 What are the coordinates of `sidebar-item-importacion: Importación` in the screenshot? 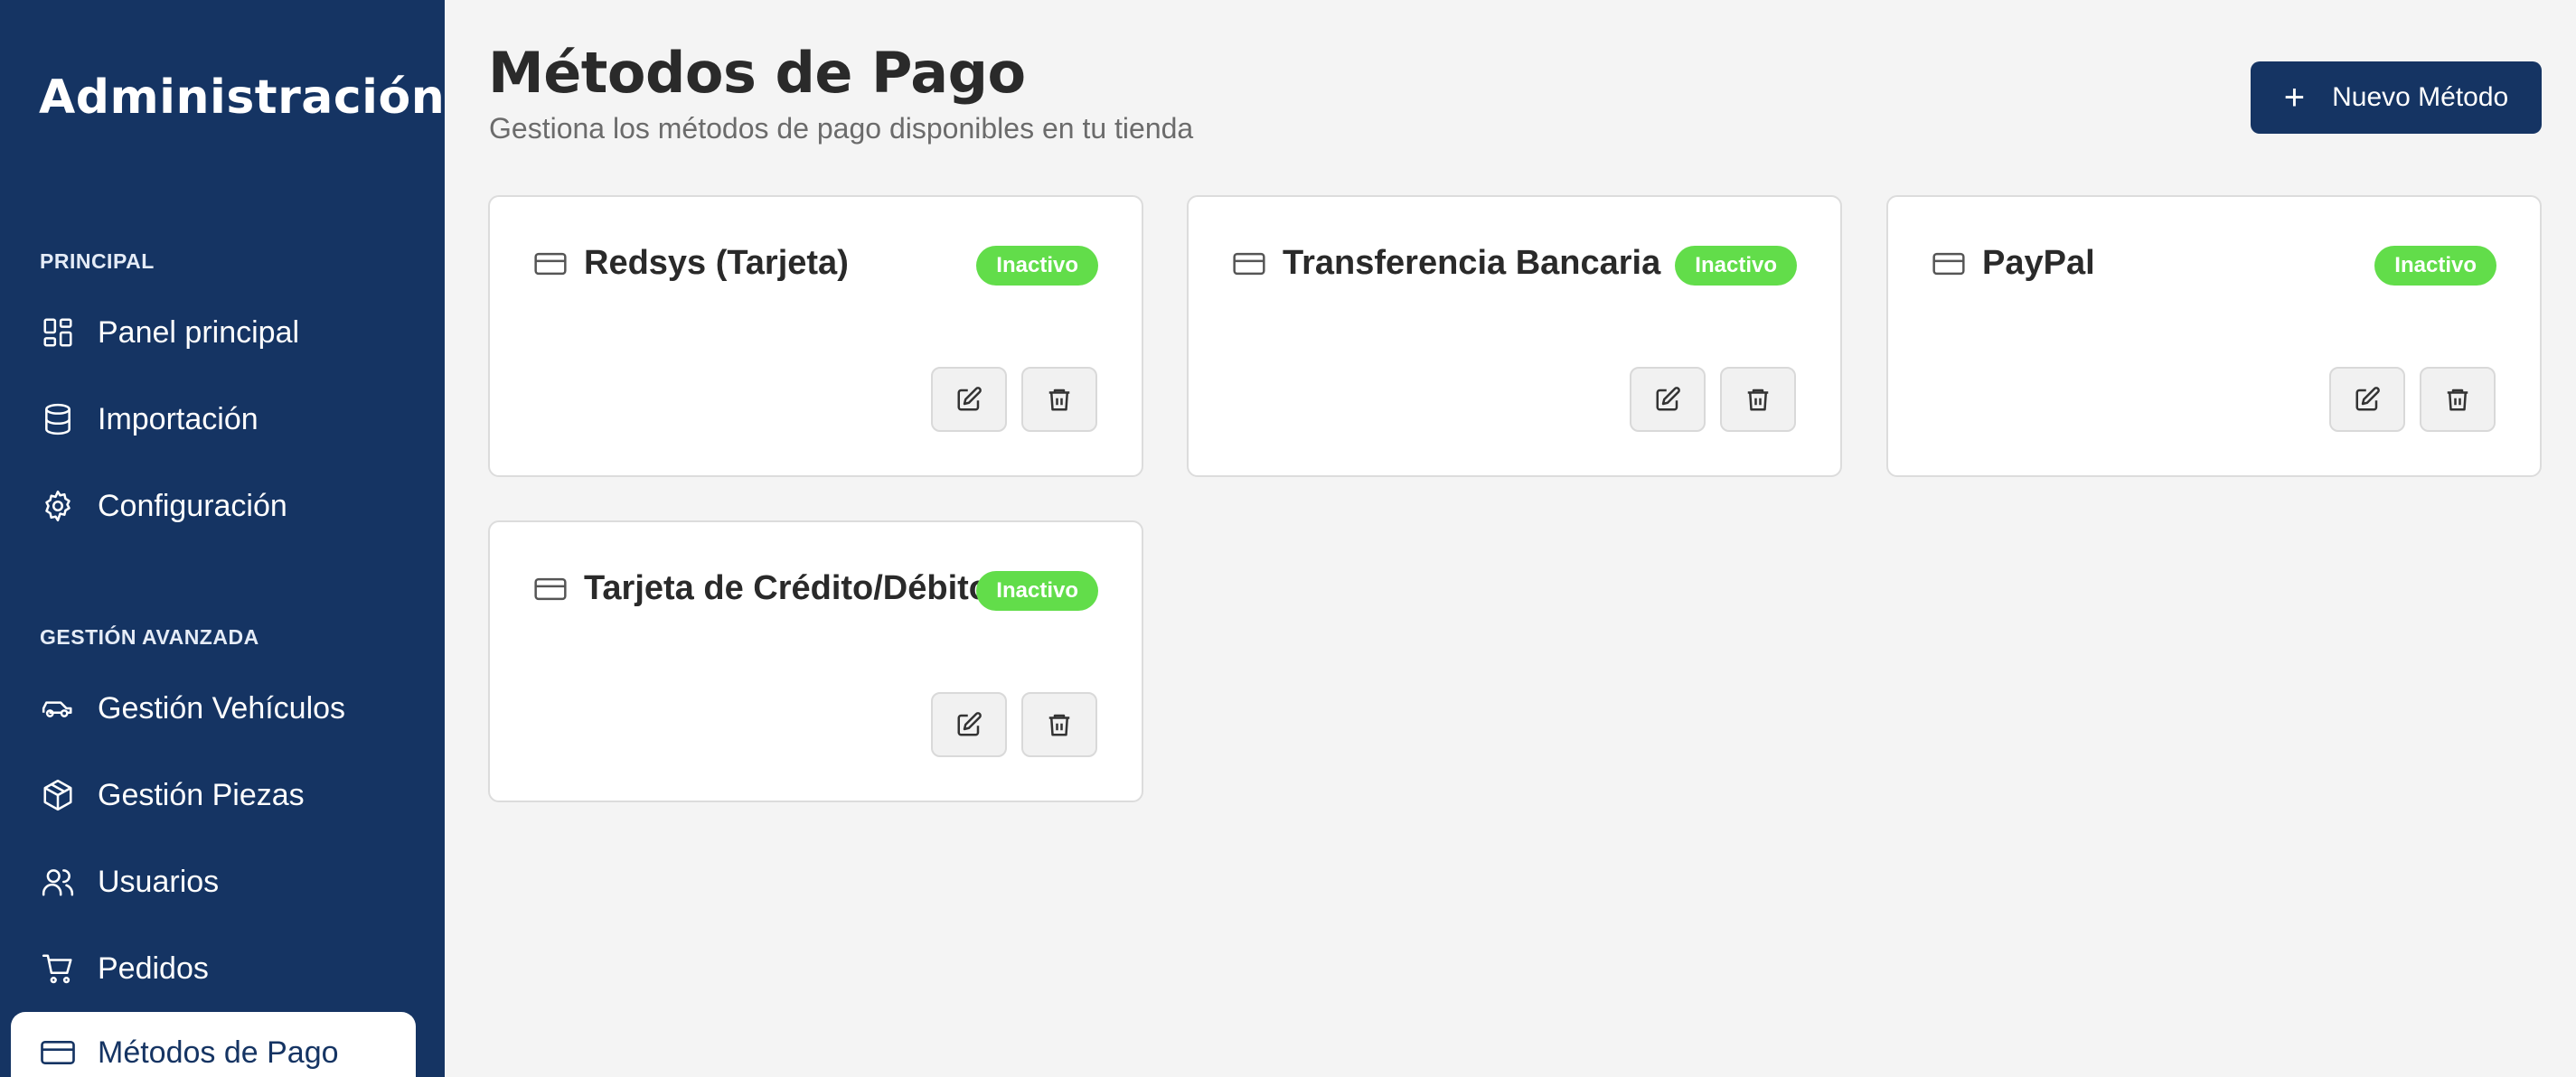 It's located at (223, 419).